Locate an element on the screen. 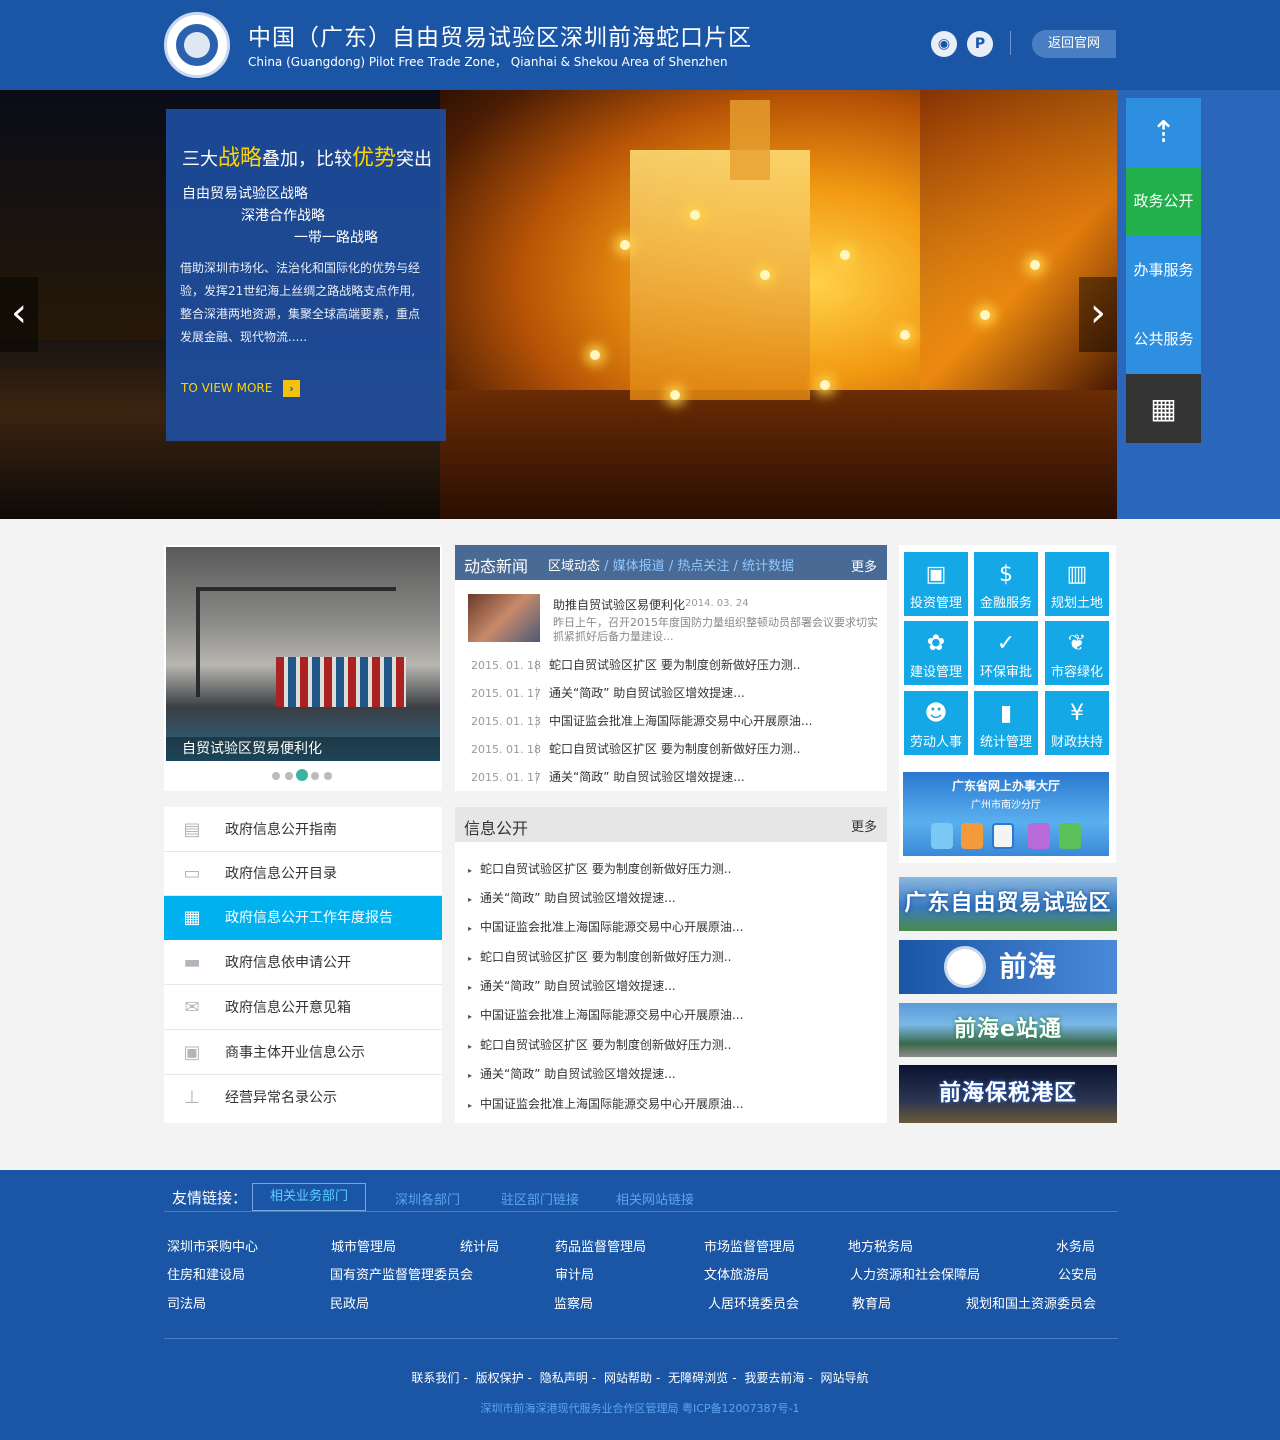  weixin-icon: P is located at coordinates (980, 44).